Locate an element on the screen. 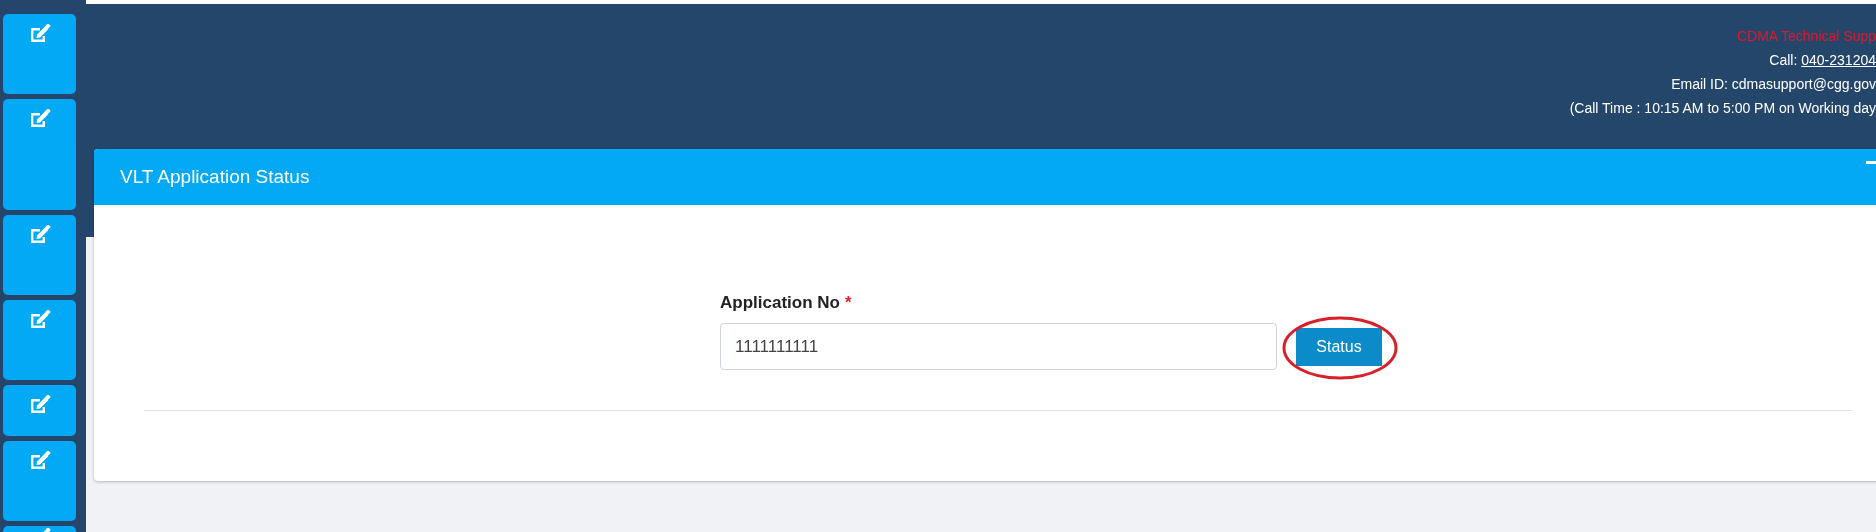 This screenshot has width=1876, height=532. phone-link: 040-231204 is located at coordinates (1838, 60).